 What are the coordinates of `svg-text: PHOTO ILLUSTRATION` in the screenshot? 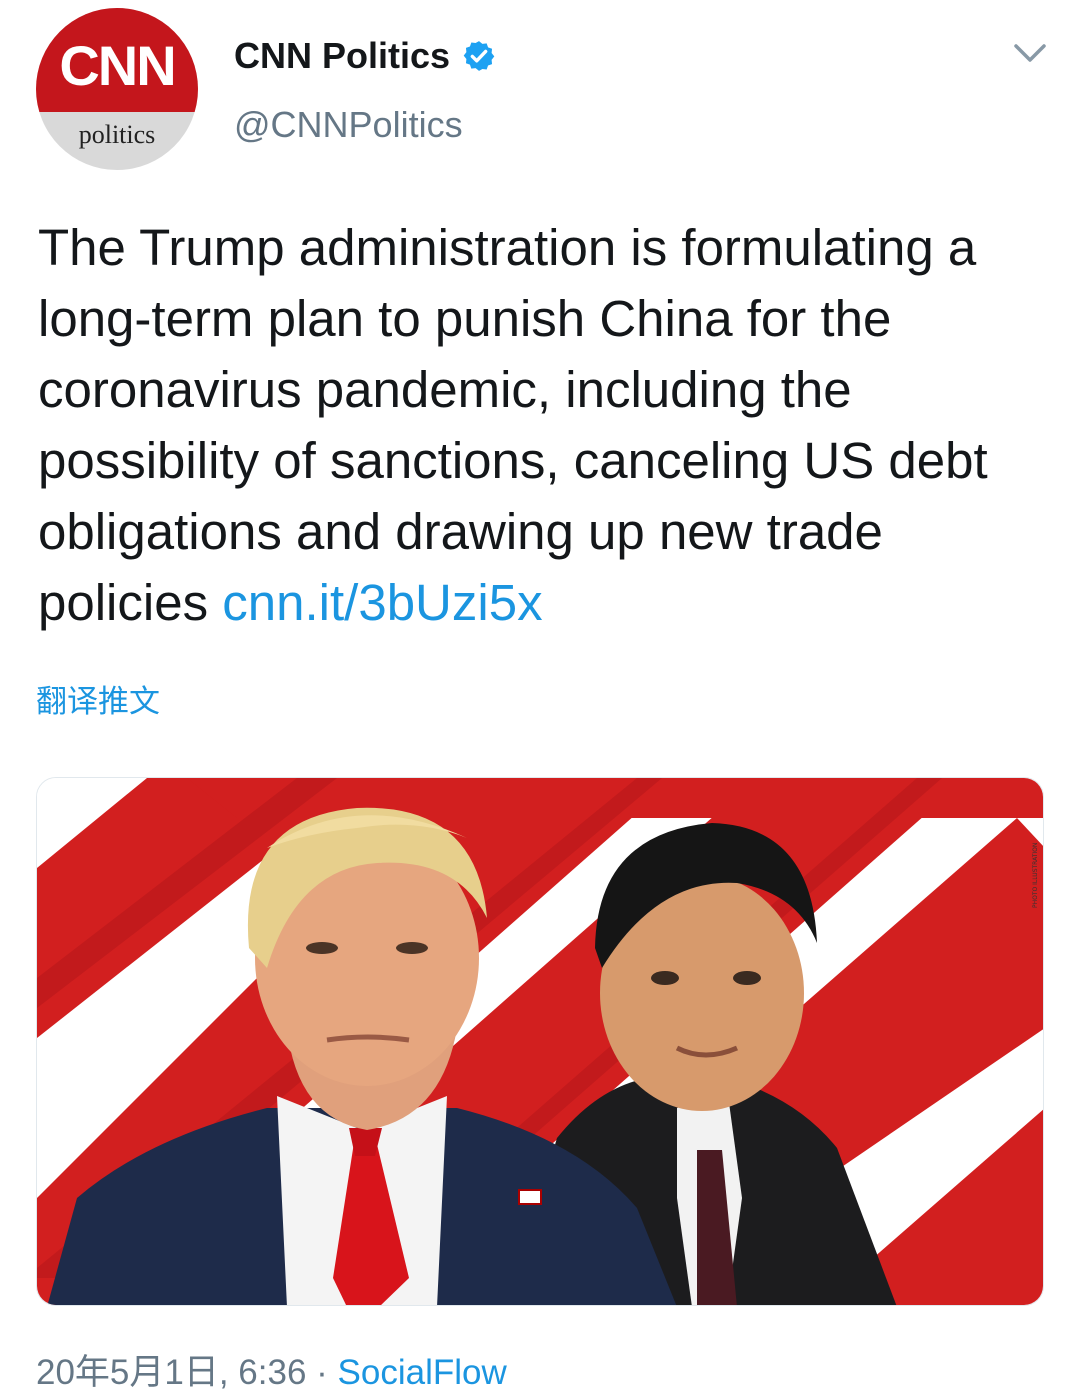 It's located at (1035, 875).